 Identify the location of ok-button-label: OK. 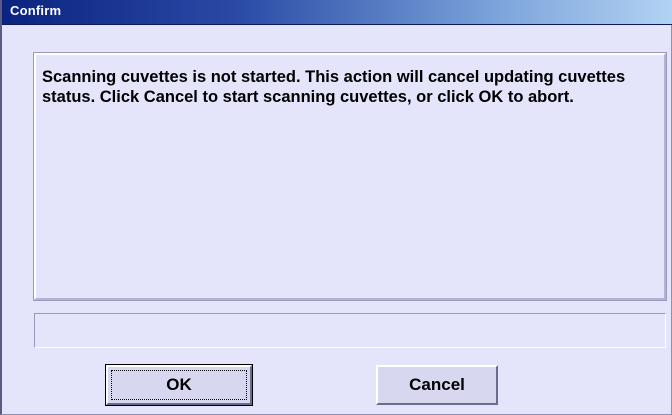
(179, 384).